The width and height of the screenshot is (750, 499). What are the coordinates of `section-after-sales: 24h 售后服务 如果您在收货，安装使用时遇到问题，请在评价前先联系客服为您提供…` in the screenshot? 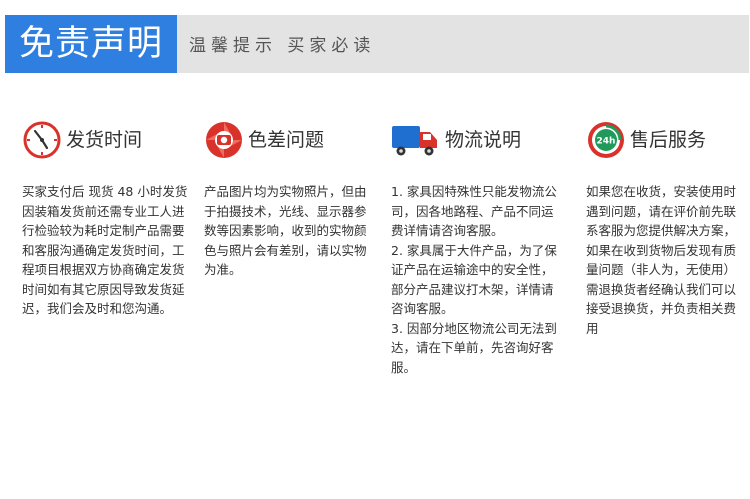 It's located at (666, 229).